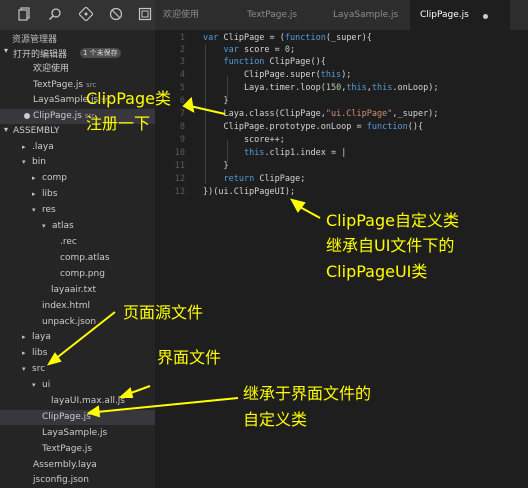 The image size is (528, 488). I want to click on activity-bar, so click(77, 15).